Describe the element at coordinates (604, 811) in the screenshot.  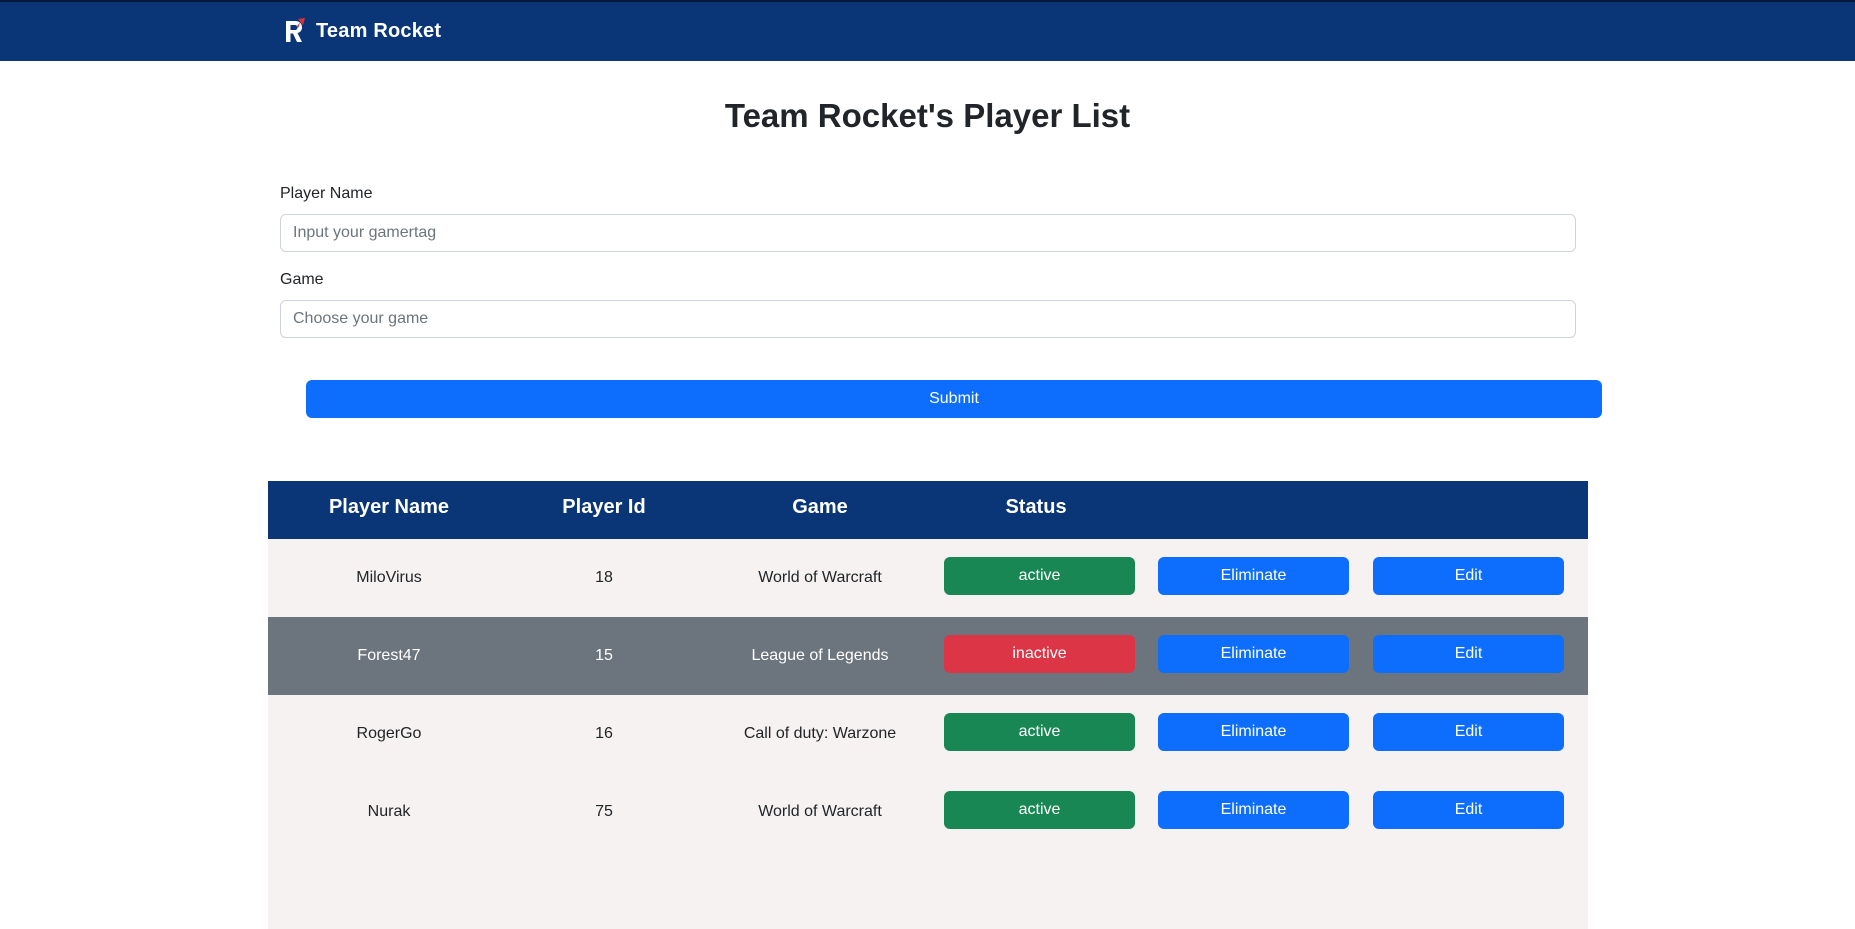
I see `player-id-cell: 75` at that location.